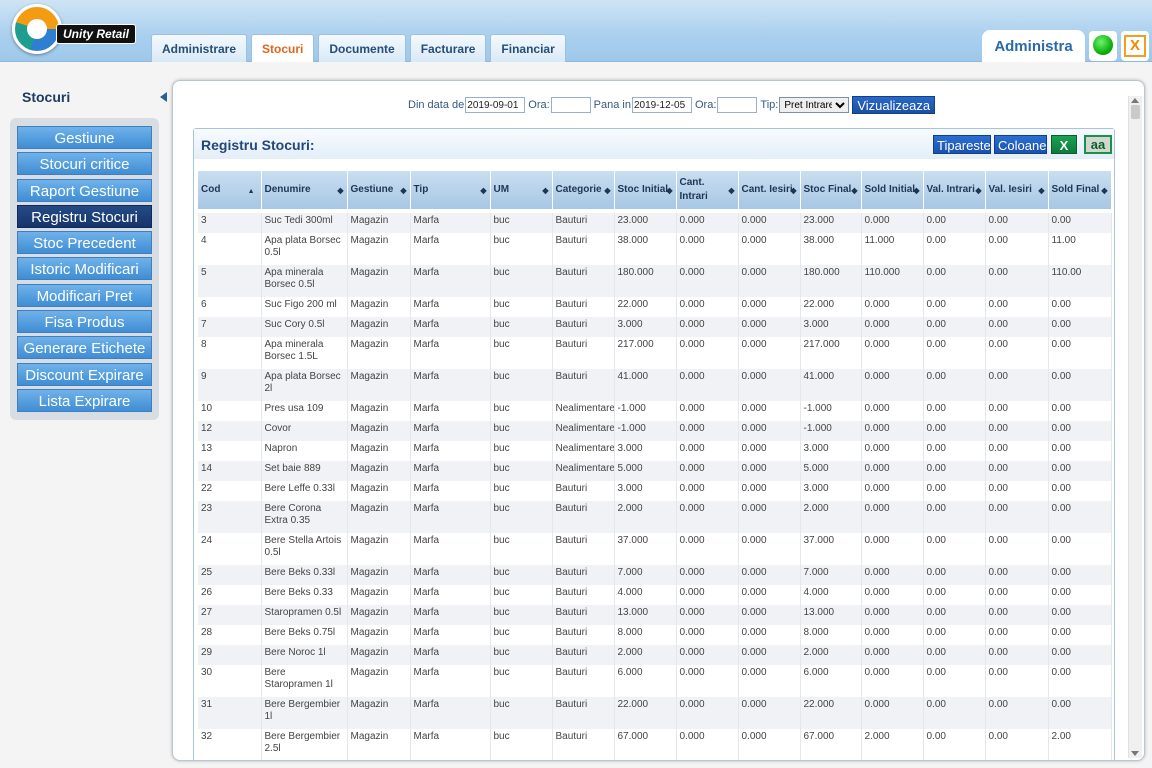 The height and width of the screenshot is (768, 1152). Describe the element at coordinates (707, 190) in the screenshot. I see `column-header-cant-intrari: Cant. Intrari ◆` at that location.